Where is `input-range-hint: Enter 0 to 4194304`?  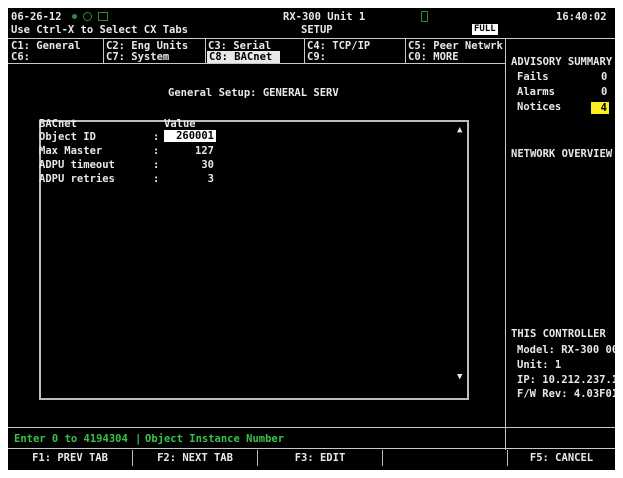 input-range-hint: Enter 0 to 4194304 is located at coordinates (71, 439).